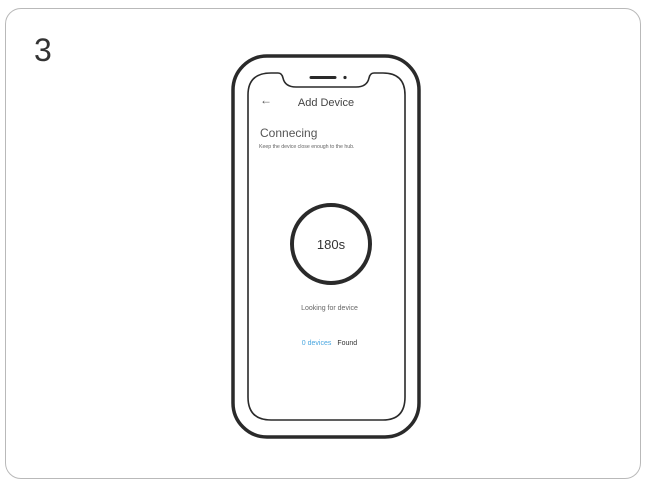 This screenshot has width=647, height=482. Describe the element at coordinates (347, 343) in the screenshot. I see `found-label: Found` at that location.